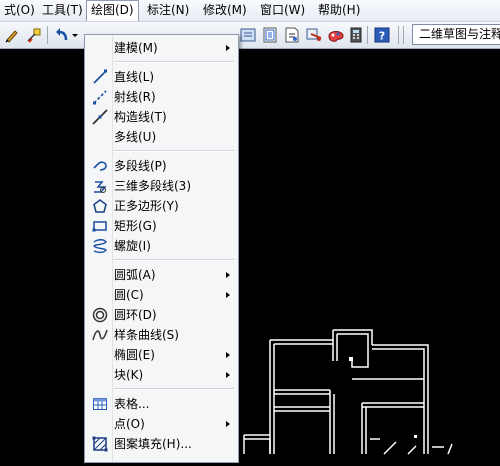 This screenshot has height=466, width=500. I want to click on tool-palettes-icon, so click(336, 35).